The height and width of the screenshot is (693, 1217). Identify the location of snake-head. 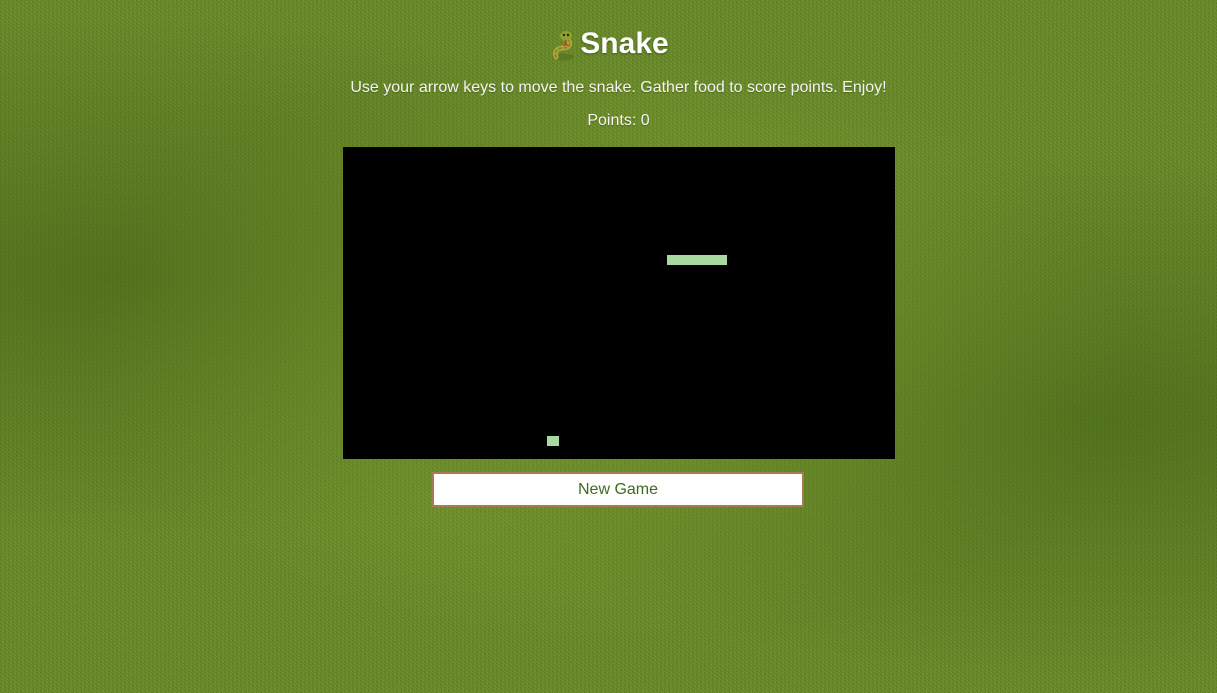
(721, 260).